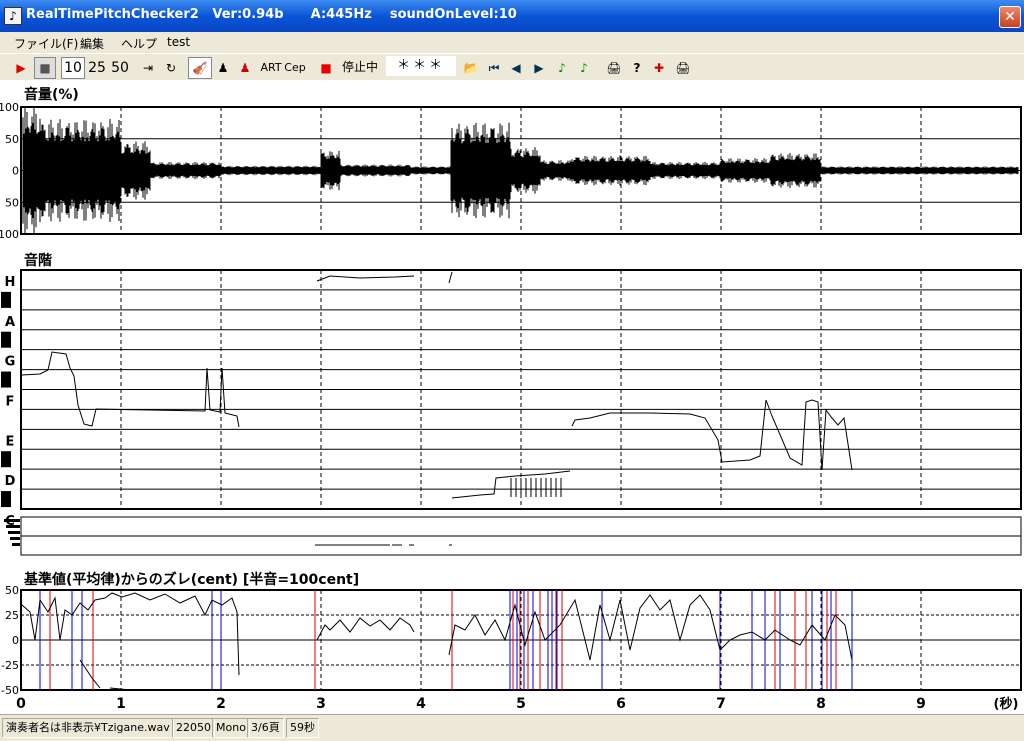 Image resolution: width=1024 pixels, height=741 pixels. I want to click on help-icon: ?, so click(637, 68).